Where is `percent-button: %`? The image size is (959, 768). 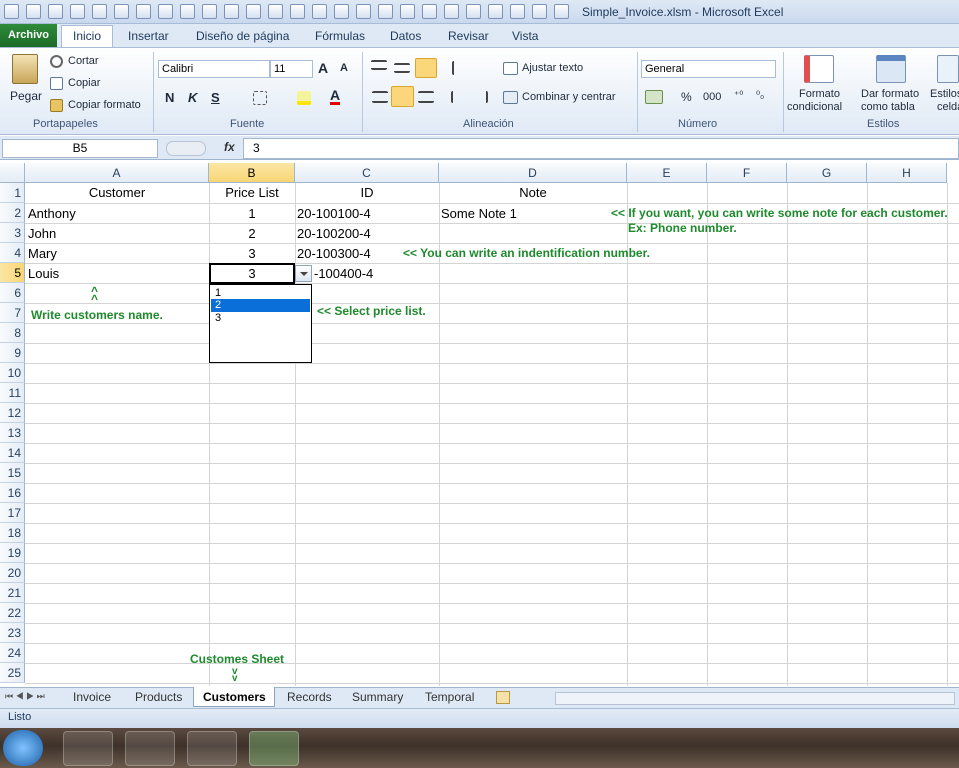 percent-button: % is located at coordinates (686, 97).